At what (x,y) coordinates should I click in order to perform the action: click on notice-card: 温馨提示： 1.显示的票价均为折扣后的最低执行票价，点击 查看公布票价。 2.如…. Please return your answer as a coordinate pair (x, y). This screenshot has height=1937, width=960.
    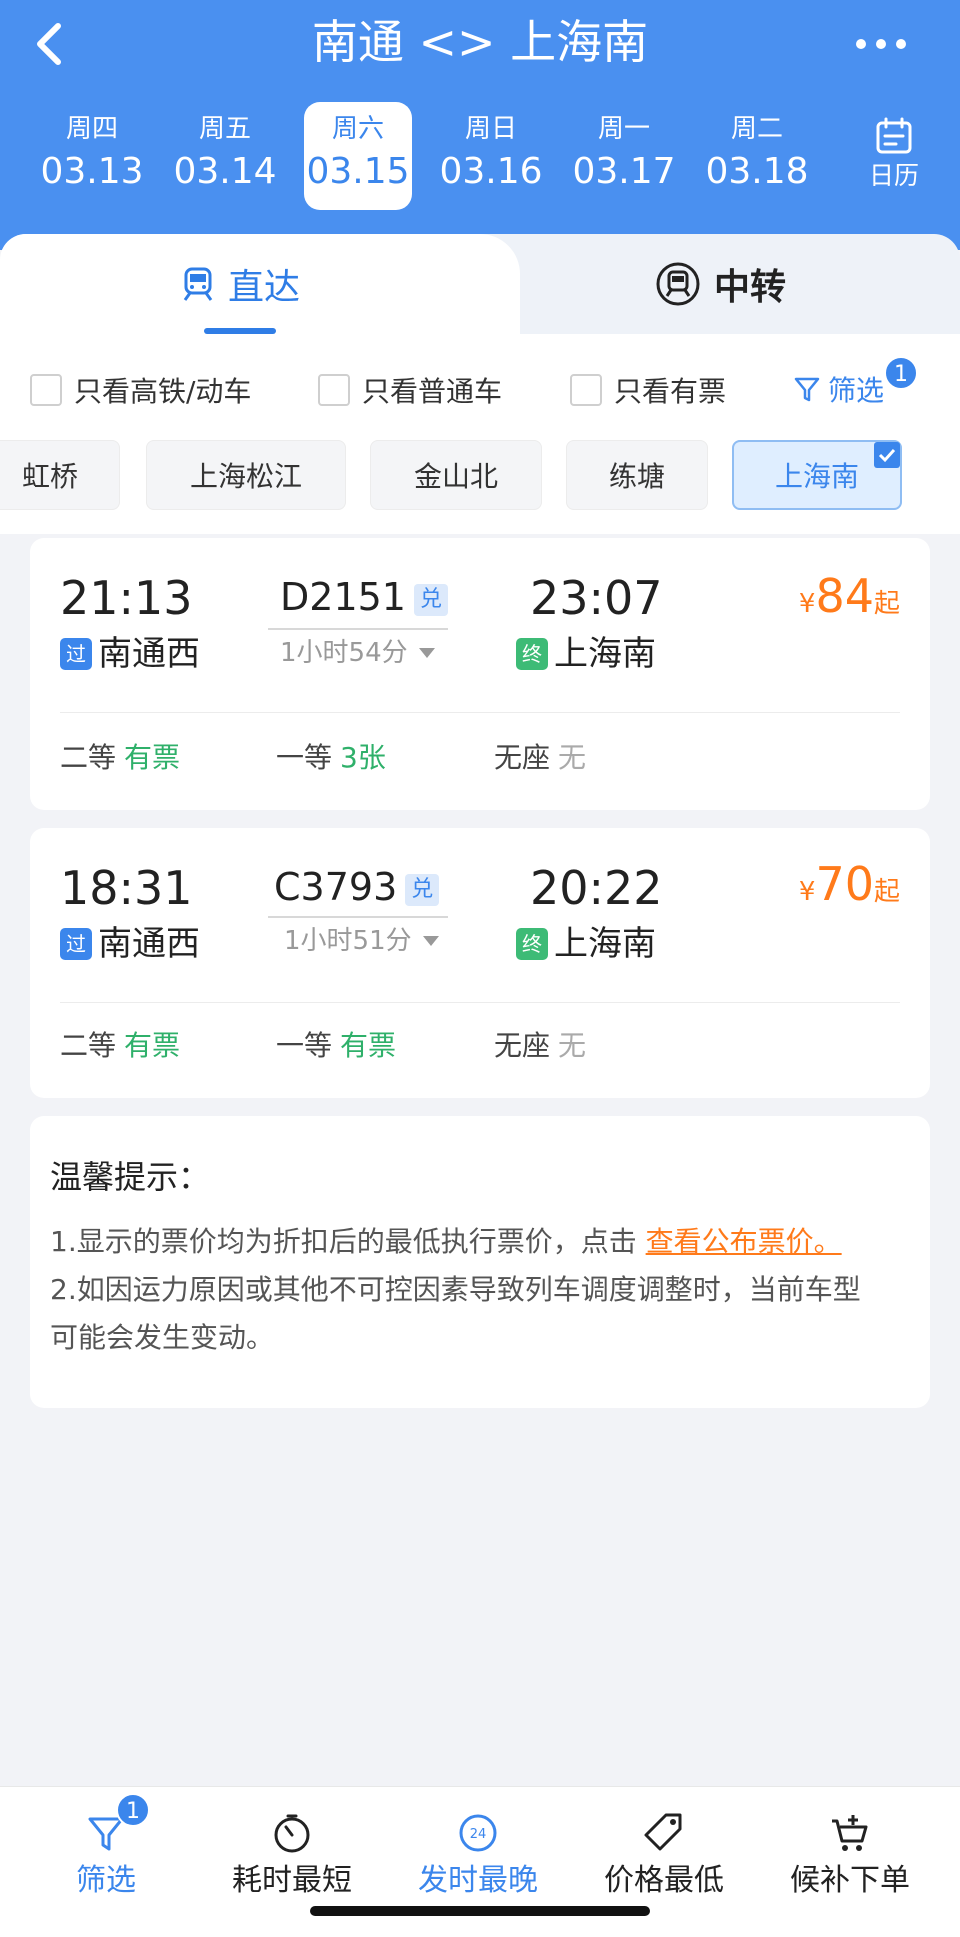
    Looking at the image, I should click on (480, 1262).